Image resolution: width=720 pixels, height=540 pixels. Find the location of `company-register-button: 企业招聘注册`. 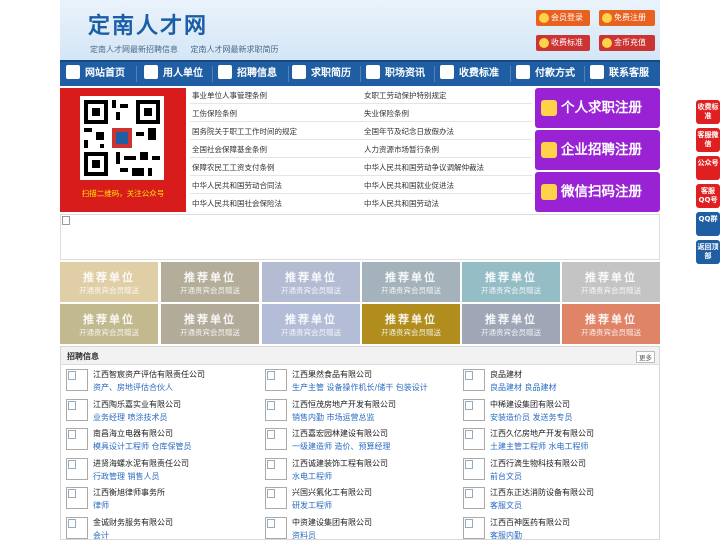

company-register-button: 企业招聘注册 is located at coordinates (597, 150).